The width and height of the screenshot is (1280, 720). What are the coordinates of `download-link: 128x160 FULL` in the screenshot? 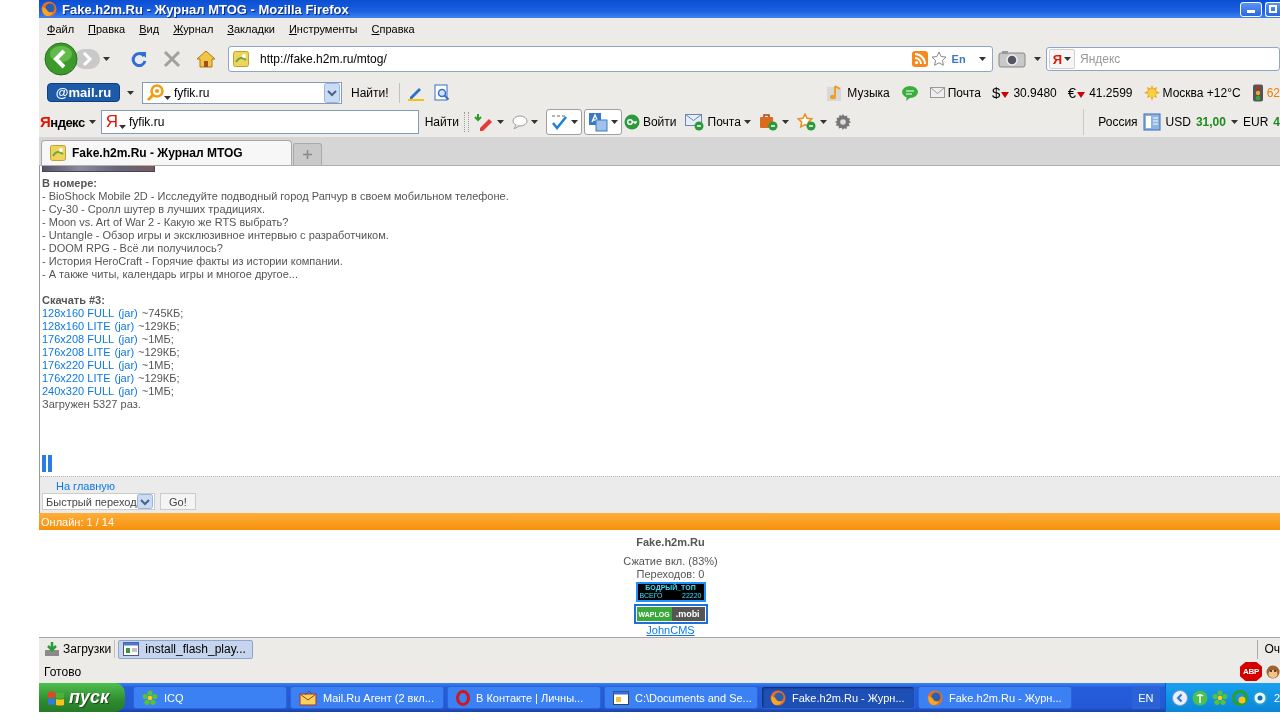 It's located at (78, 313).